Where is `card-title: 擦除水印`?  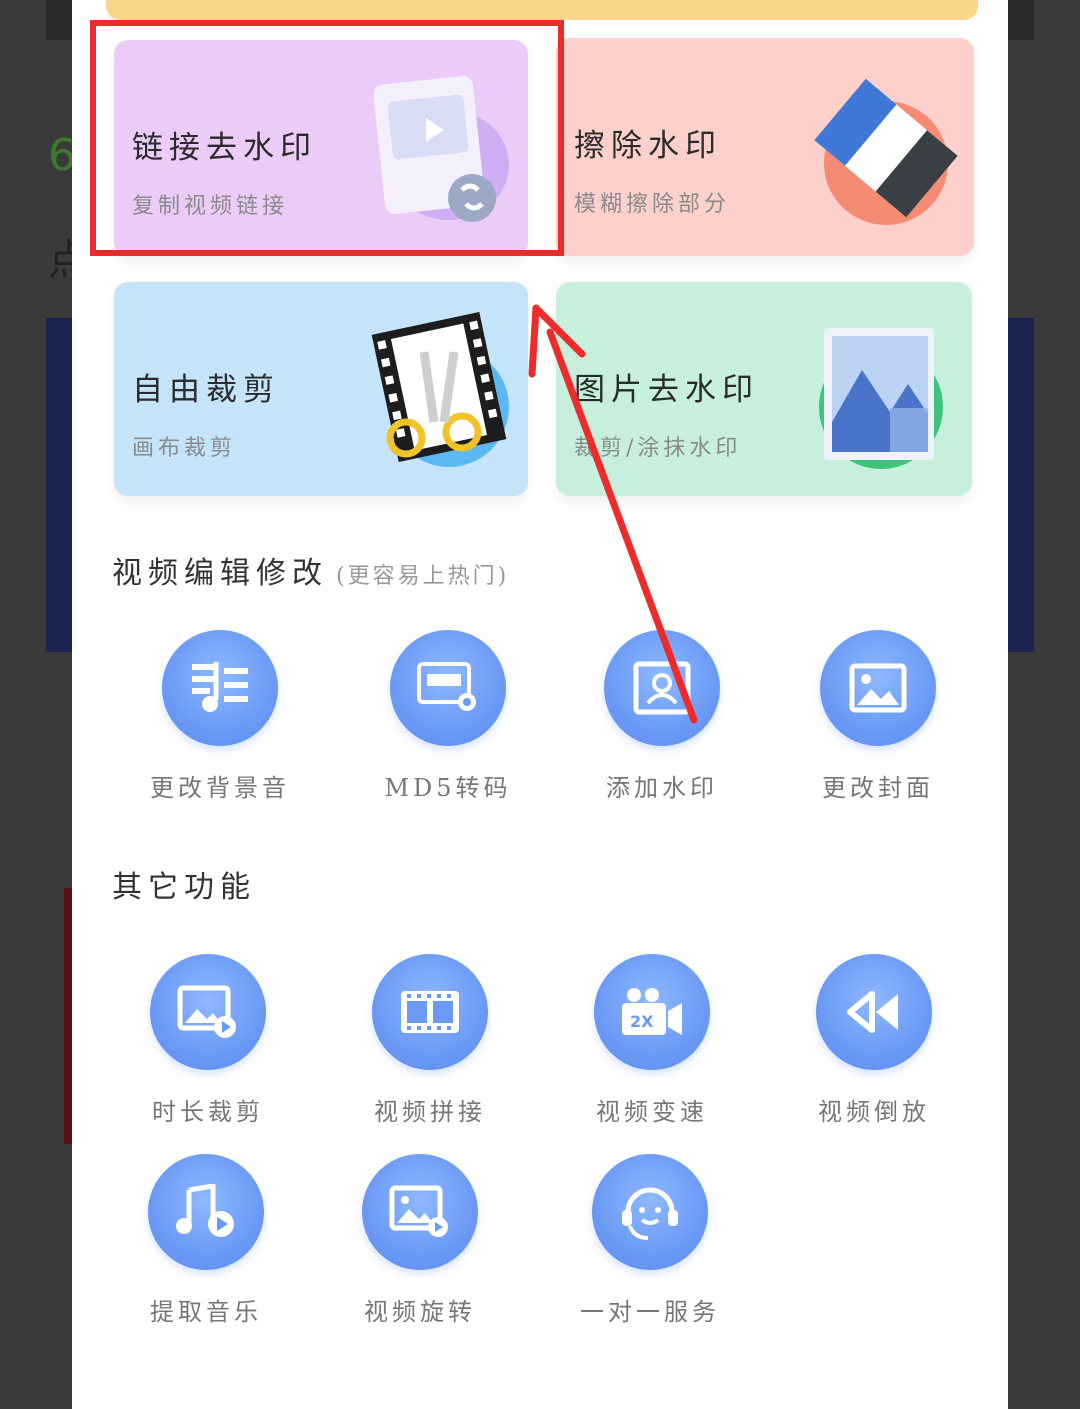 card-title: 擦除水印 is located at coordinates (648, 146).